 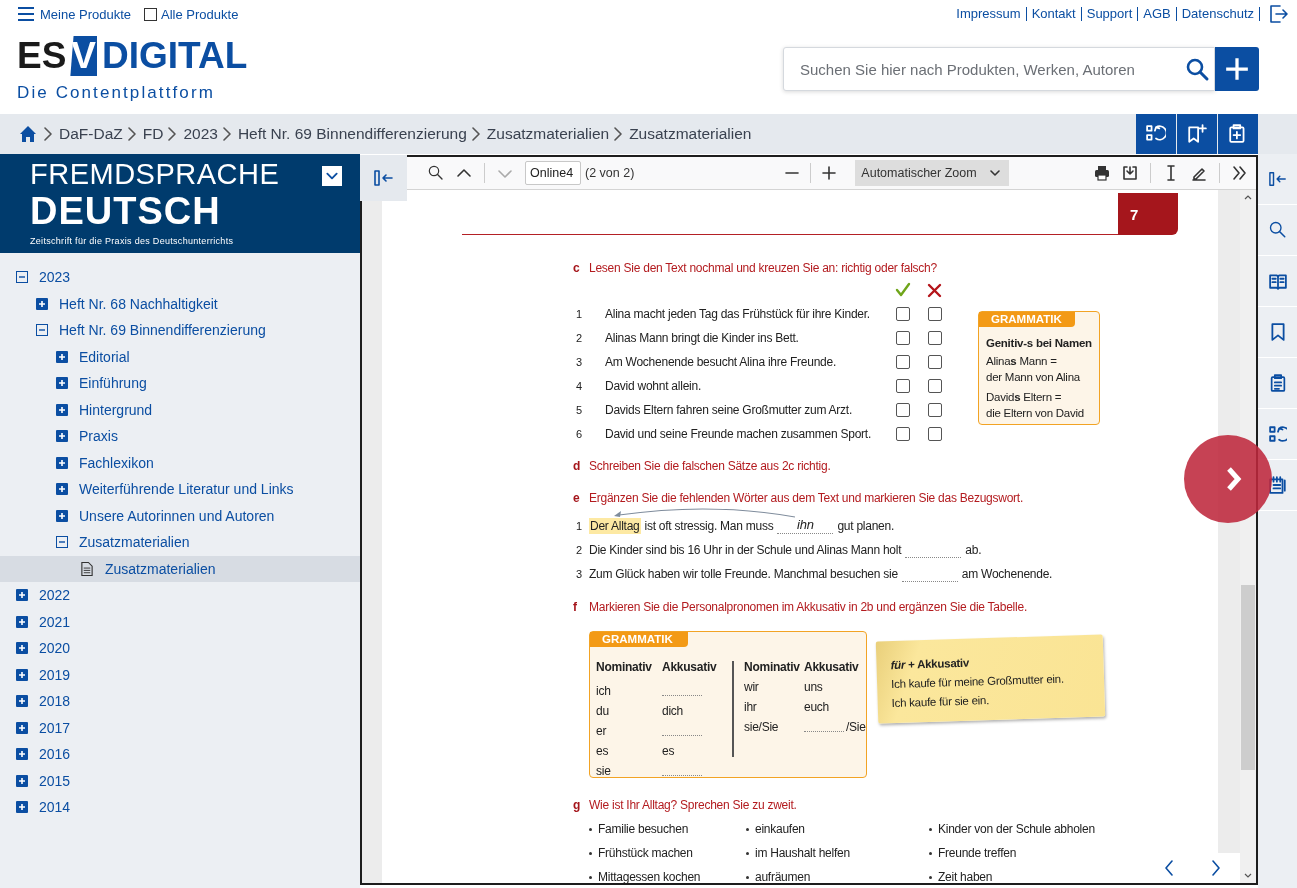 What do you see at coordinates (180, 674) in the screenshot?
I see `tree-item: 2019` at bounding box center [180, 674].